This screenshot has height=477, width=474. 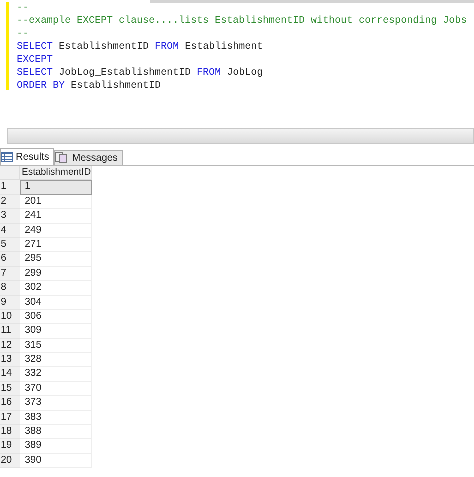 What do you see at coordinates (56, 245) in the screenshot?
I see `table-cell: 271` at bounding box center [56, 245].